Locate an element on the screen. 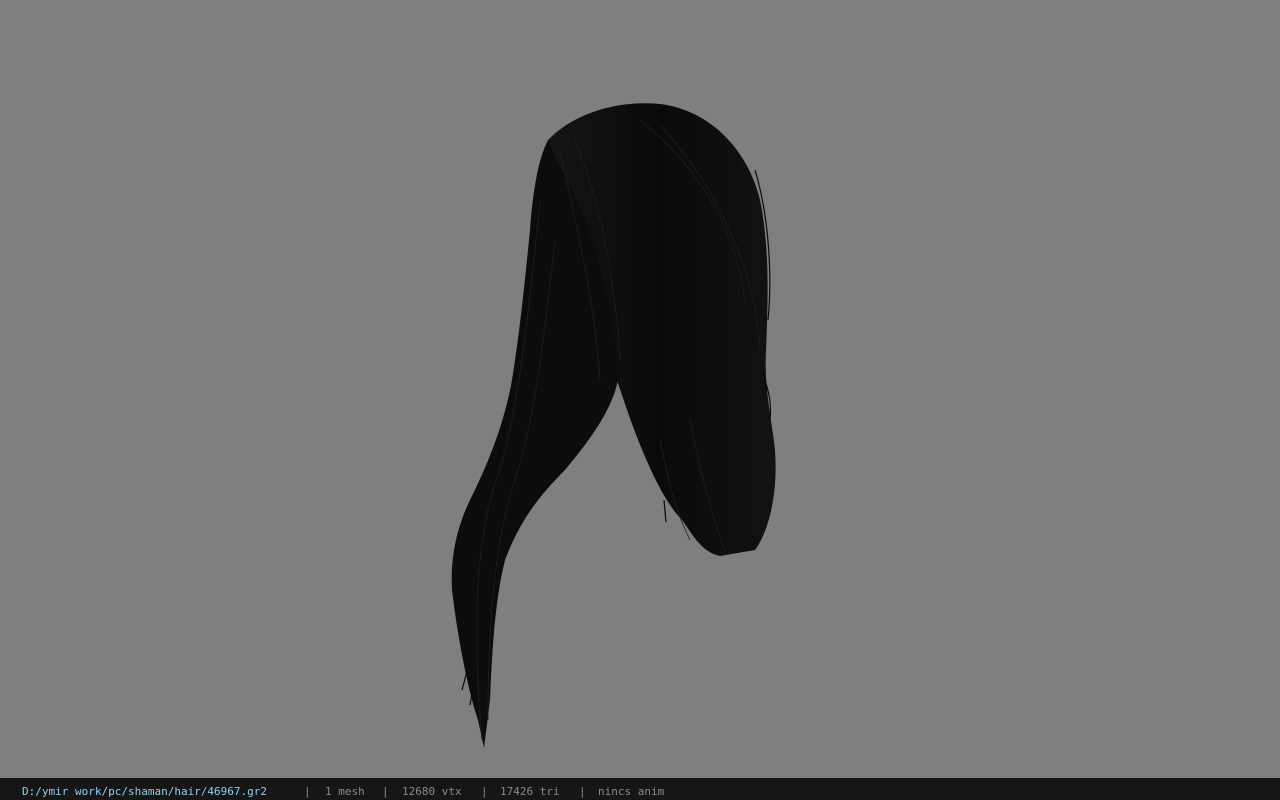  file-path: D:/ymir work/pc/shaman/hair/46967.gr2 is located at coordinates (145, 791).